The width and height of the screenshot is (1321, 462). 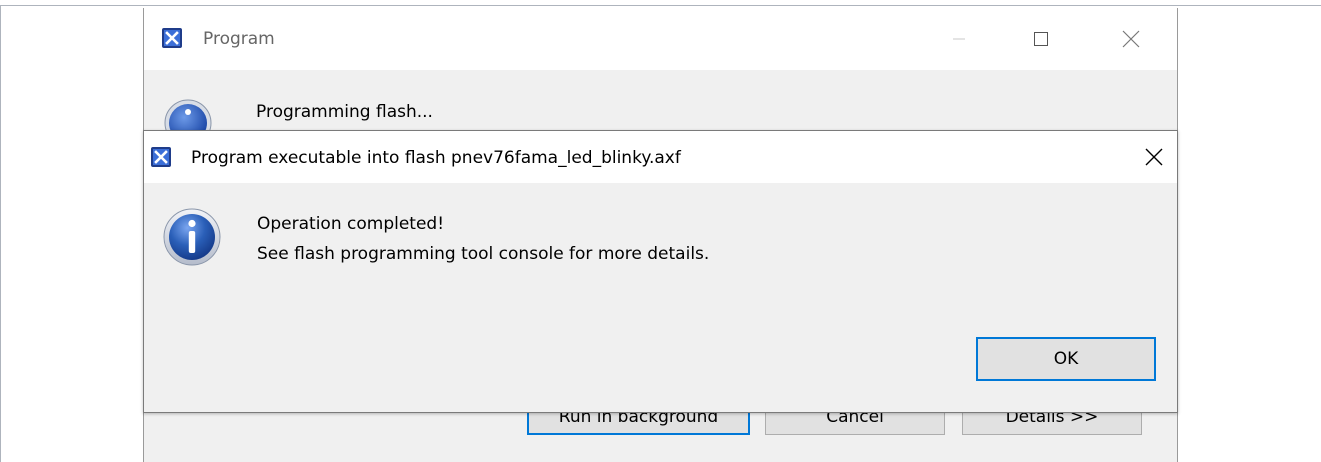 I want to click on information-icon, so click(x=192, y=237).